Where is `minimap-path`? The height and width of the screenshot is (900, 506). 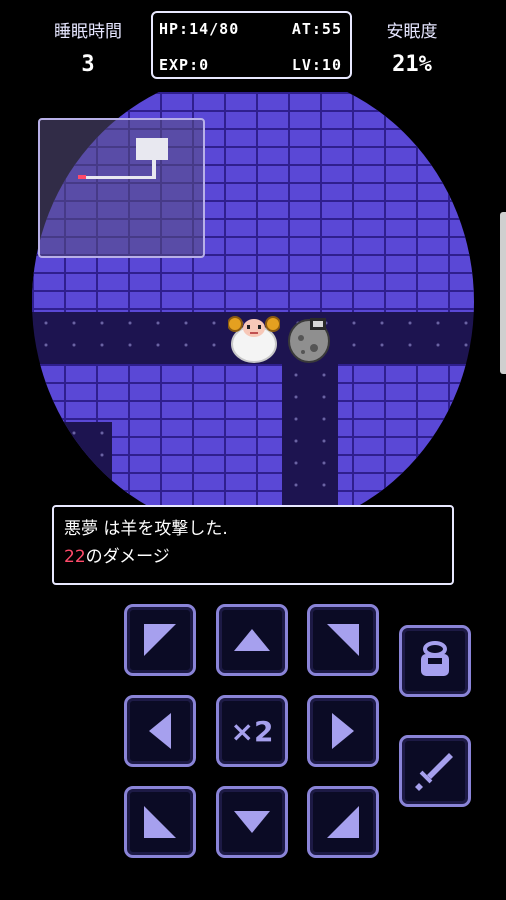 minimap-path is located at coordinates (118, 177).